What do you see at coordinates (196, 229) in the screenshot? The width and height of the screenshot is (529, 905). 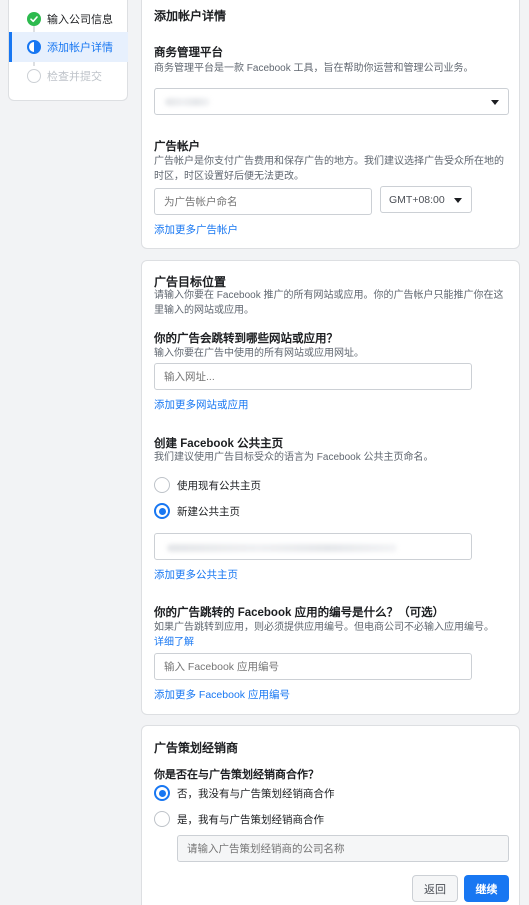 I see `add-ad-account-link: 添加更多广告帐户` at bounding box center [196, 229].